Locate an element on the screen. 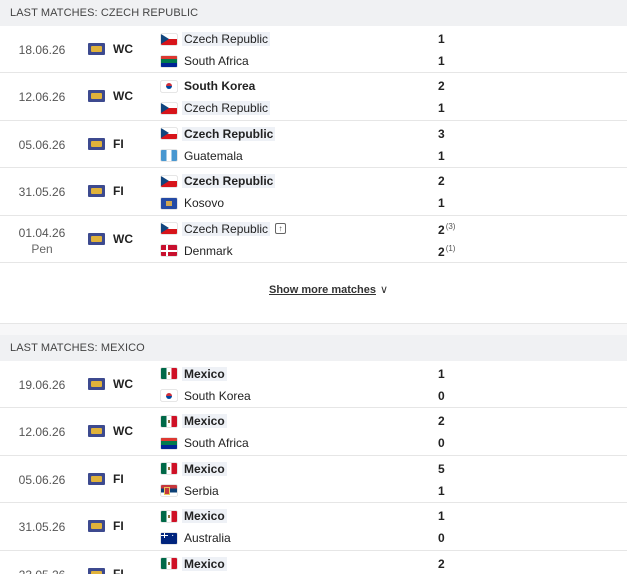 This screenshot has width=627, height=574. team-away: South Korea is located at coordinates (206, 396).